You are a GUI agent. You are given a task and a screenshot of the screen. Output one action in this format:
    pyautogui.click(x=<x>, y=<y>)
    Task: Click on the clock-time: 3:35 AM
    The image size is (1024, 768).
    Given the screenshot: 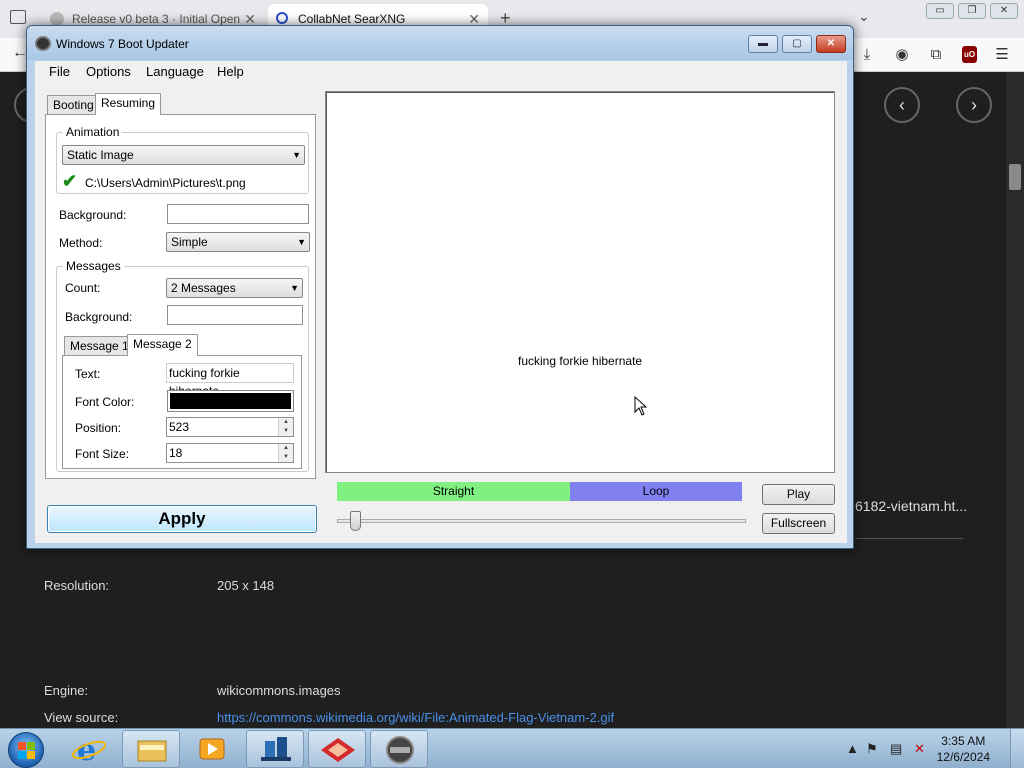 What is the action you would take?
    pyautogui.click(x=963, y=741)
    